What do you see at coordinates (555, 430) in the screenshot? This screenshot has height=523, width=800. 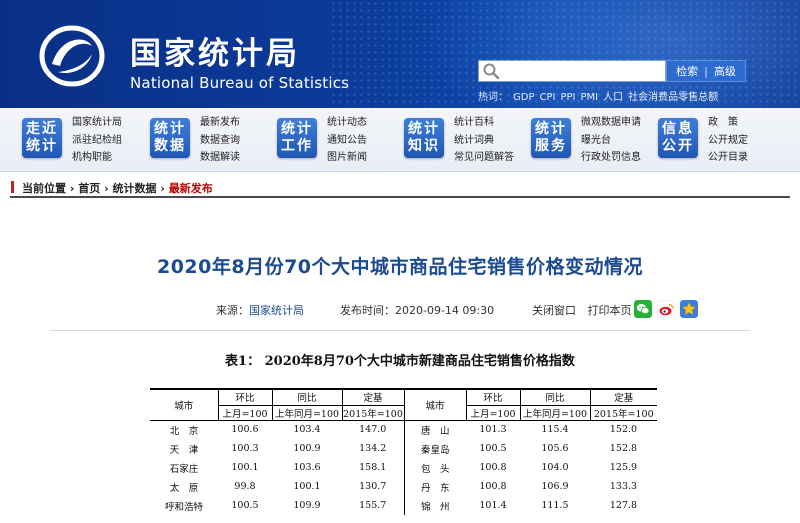 I see `yoy-value: 115.4` at bounding box center [555, 430].